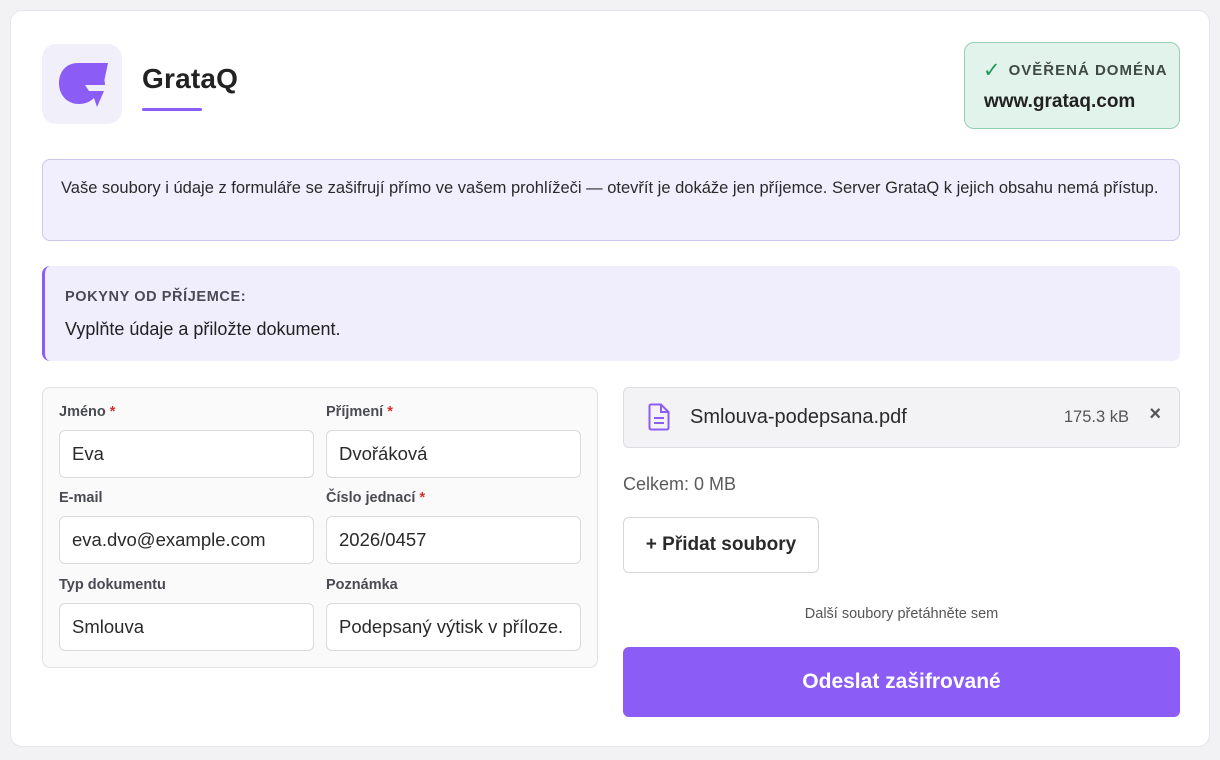 This screenshot has width=1220, height=760. I want to click on last-name-label: Příjmení *, so click(359, 412).